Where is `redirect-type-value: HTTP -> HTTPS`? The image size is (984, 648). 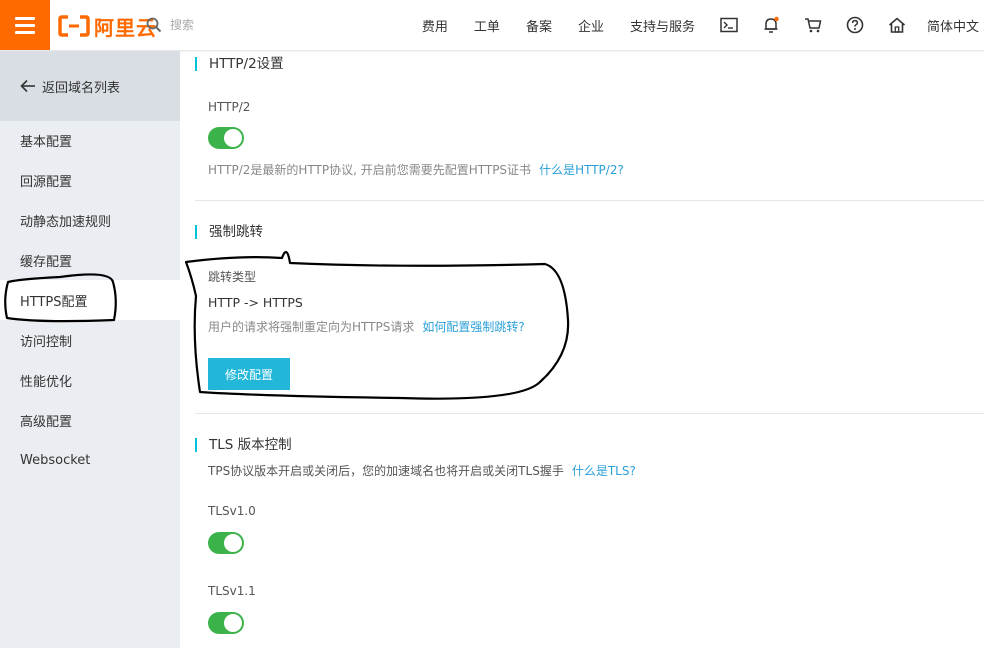
redirect-type-value: HTTP -> HTTPS is located at coordinates (255, 302).